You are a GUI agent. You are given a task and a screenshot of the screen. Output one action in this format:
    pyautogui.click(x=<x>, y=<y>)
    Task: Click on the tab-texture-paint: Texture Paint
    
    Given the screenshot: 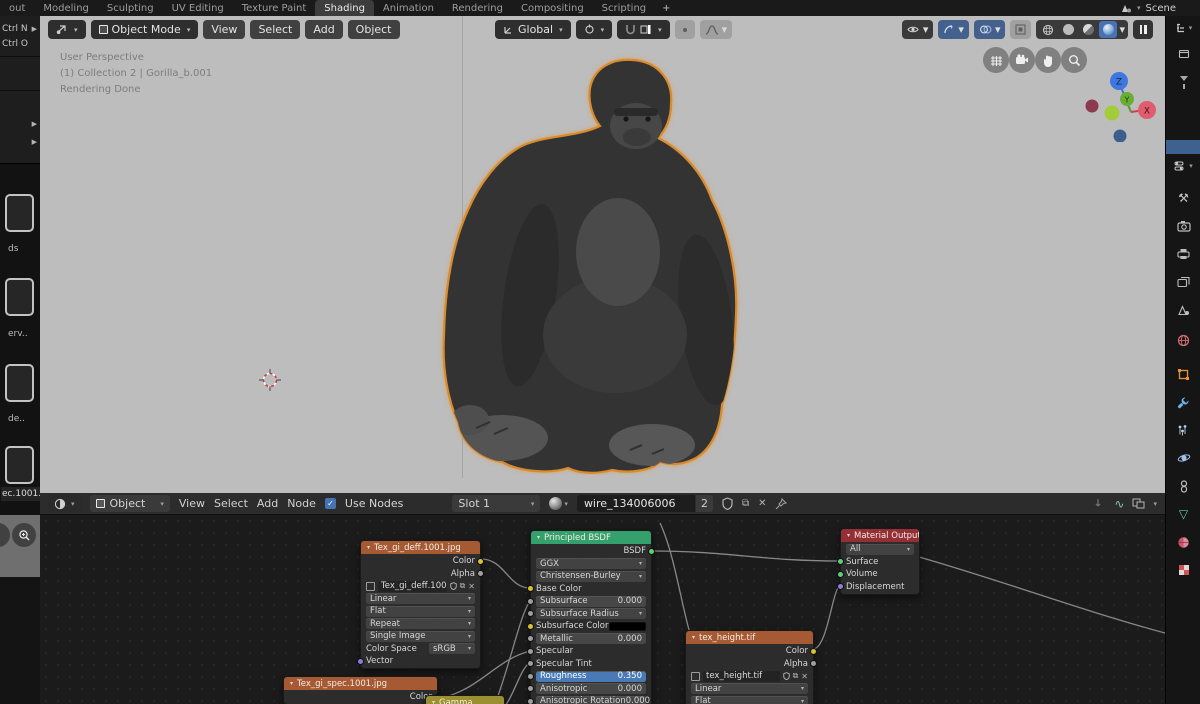 What is the action you would take?
    pyautogui.click(x=274, y=8)
    